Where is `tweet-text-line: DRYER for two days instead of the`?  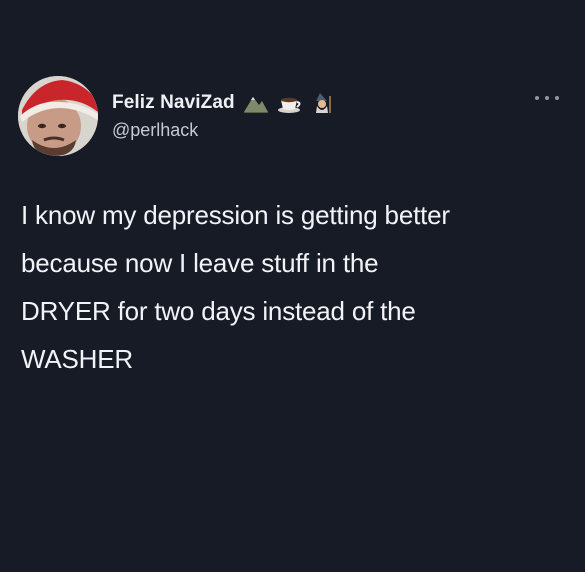 tweet-text-line: DRYER for two days instead of the is located at coordinates (218, 311).